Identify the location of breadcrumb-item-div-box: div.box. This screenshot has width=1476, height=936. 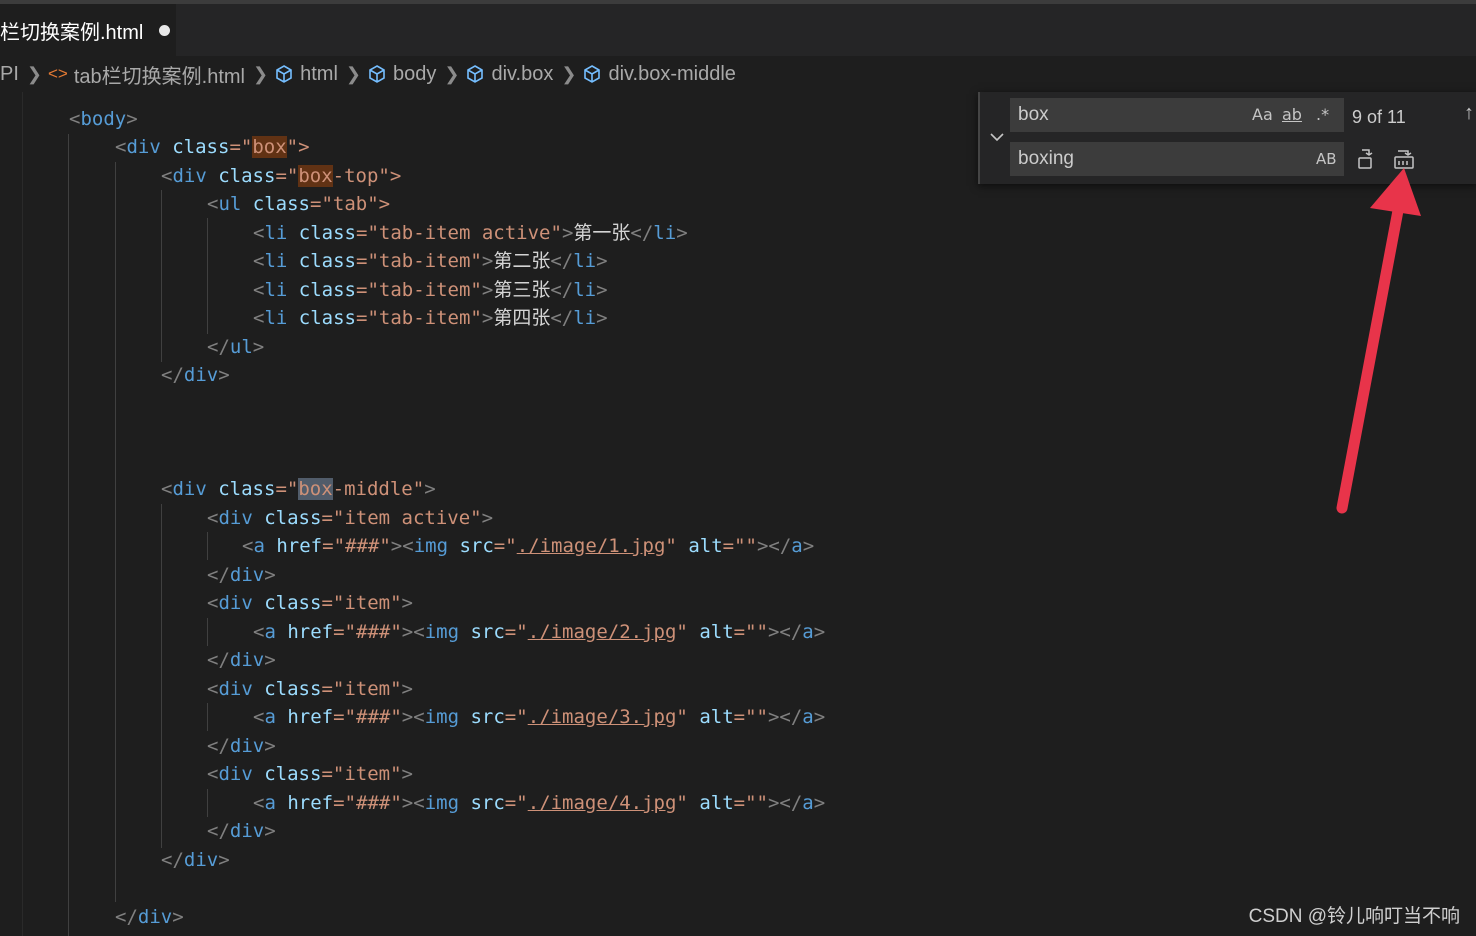
(509, 74).